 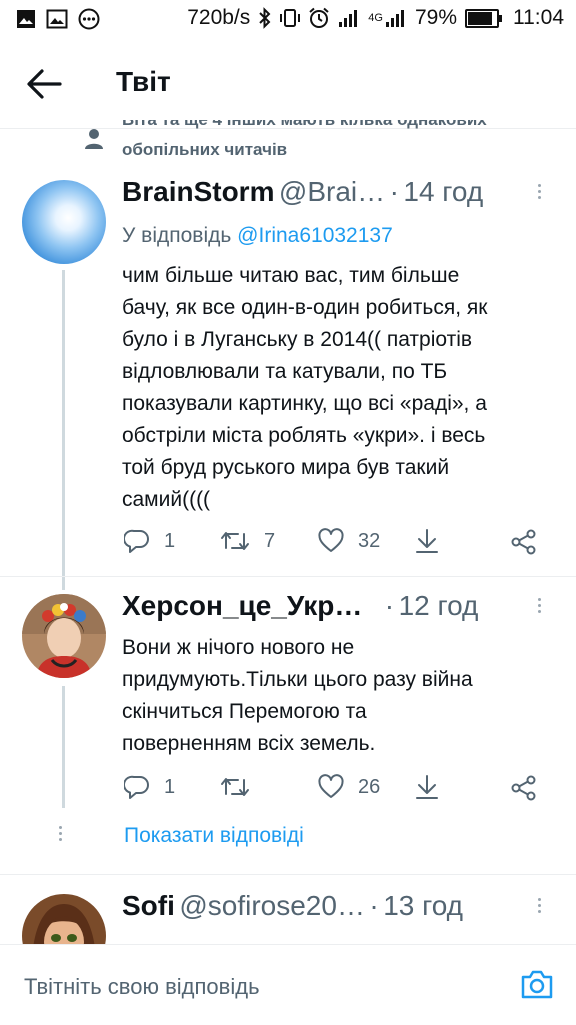 What do you see at coordinates (264, 987) in the screenshot?
I see `reply-input` at bounding box center [264, 987].